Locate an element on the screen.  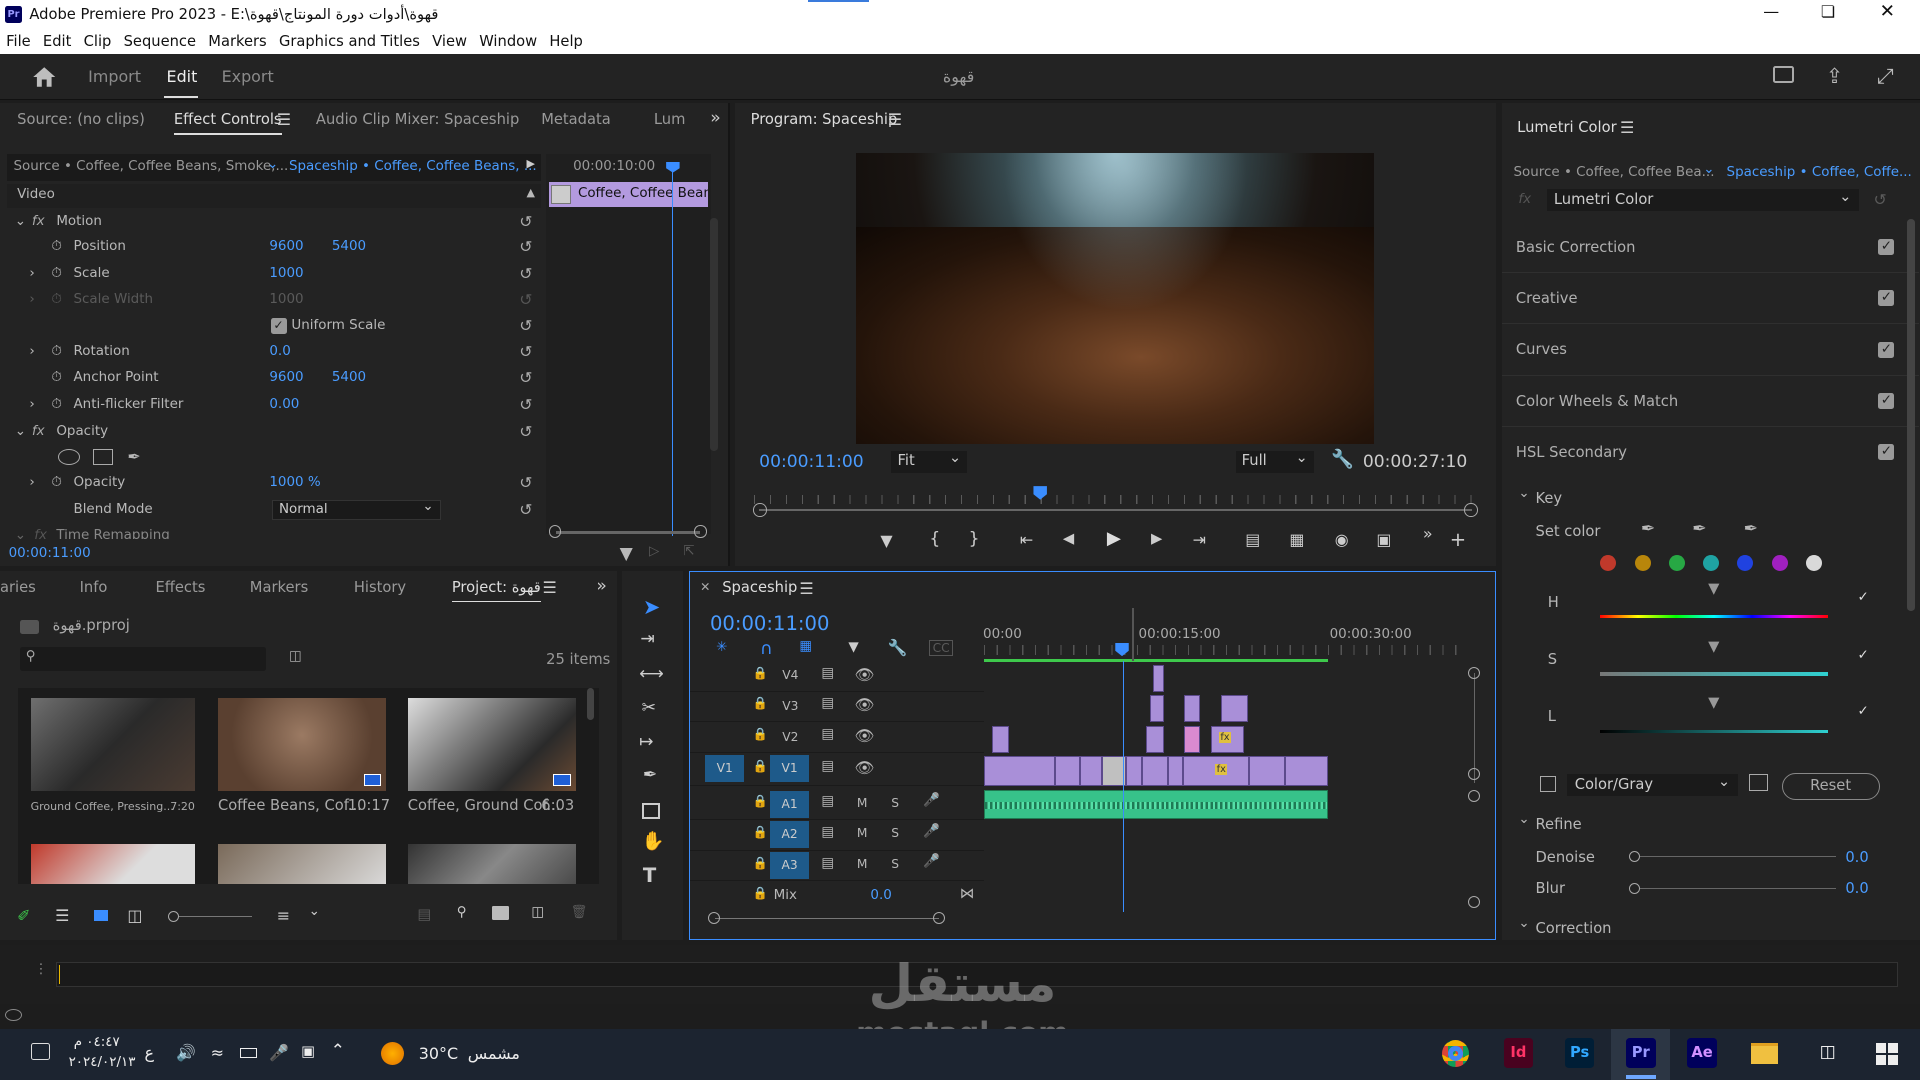
meet-icon: ▣ is located at coordinates (308, 1051).